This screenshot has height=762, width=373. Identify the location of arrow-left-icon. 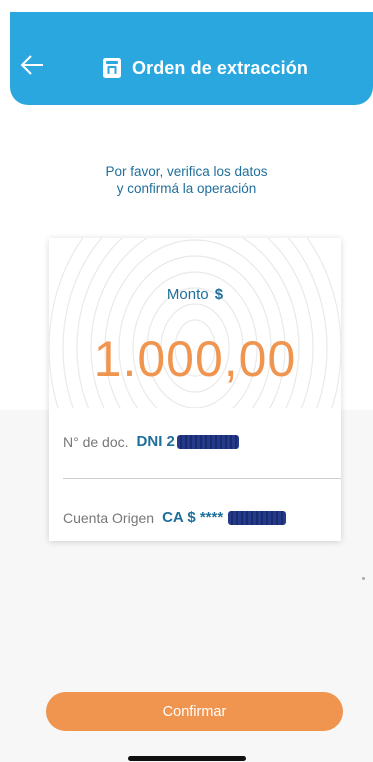
(31, 65).